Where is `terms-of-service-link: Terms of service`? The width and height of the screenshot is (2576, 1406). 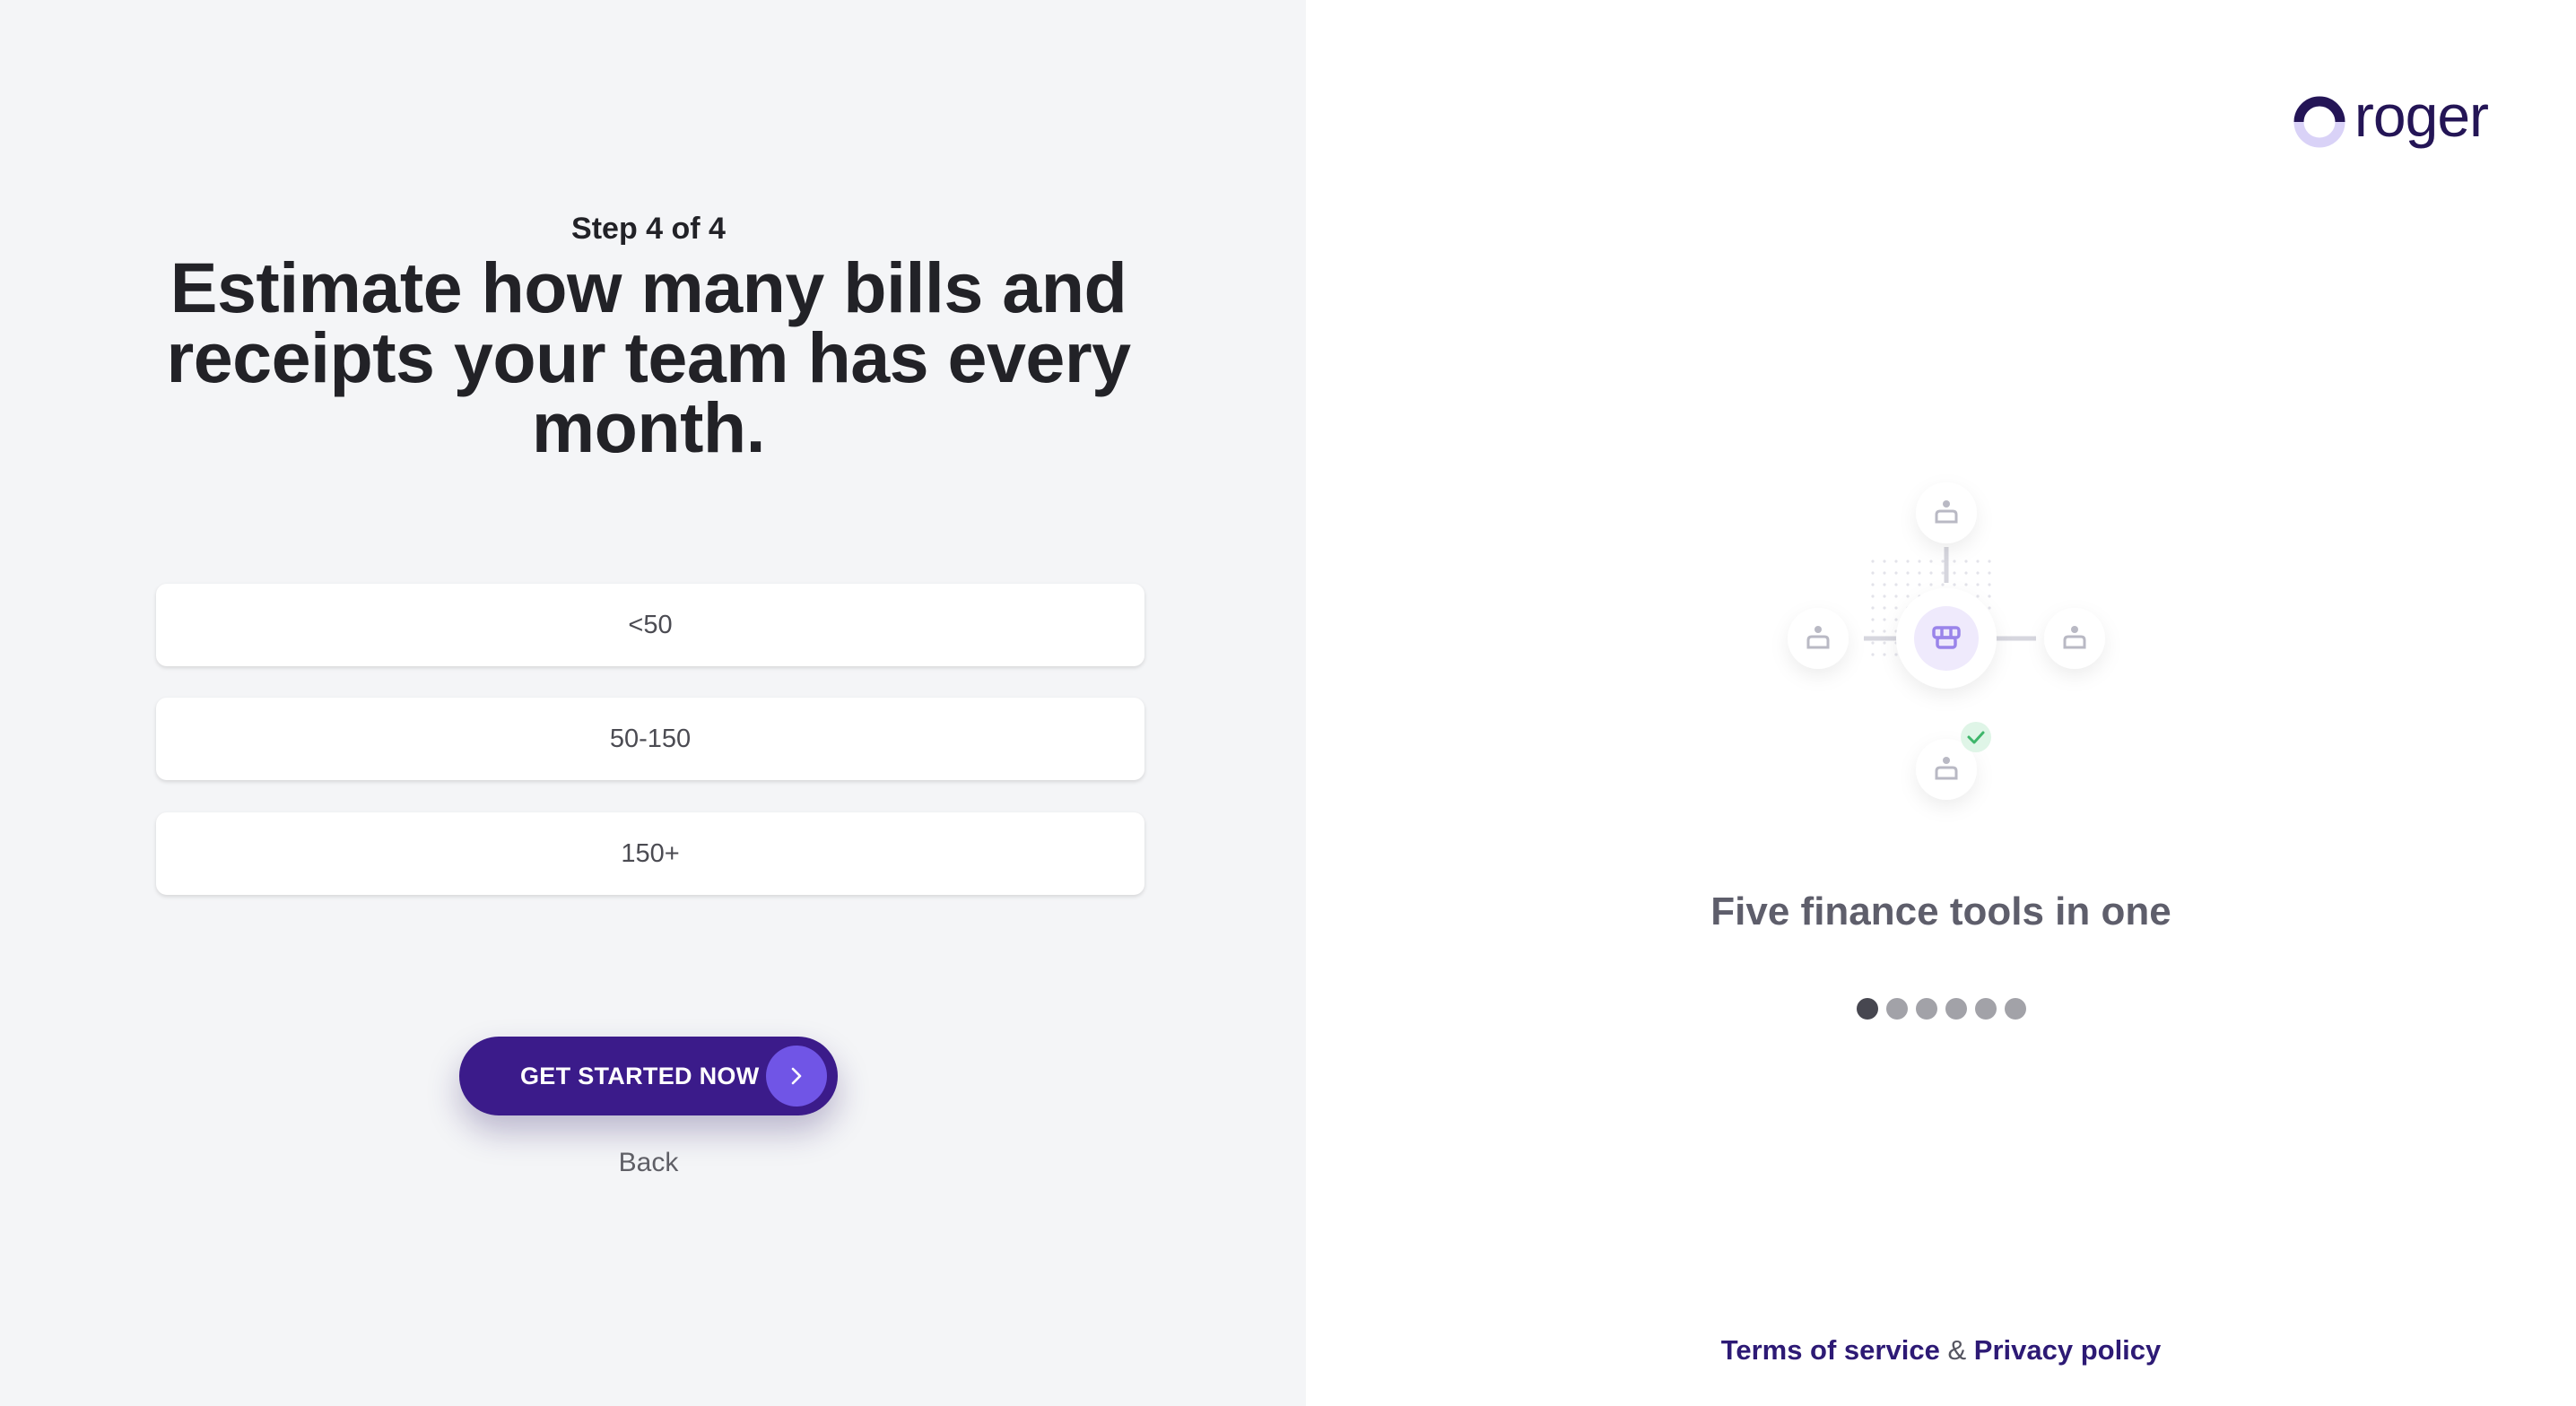
terms-of-service-link: Terms of service is located at coordinates (1830, 1350).